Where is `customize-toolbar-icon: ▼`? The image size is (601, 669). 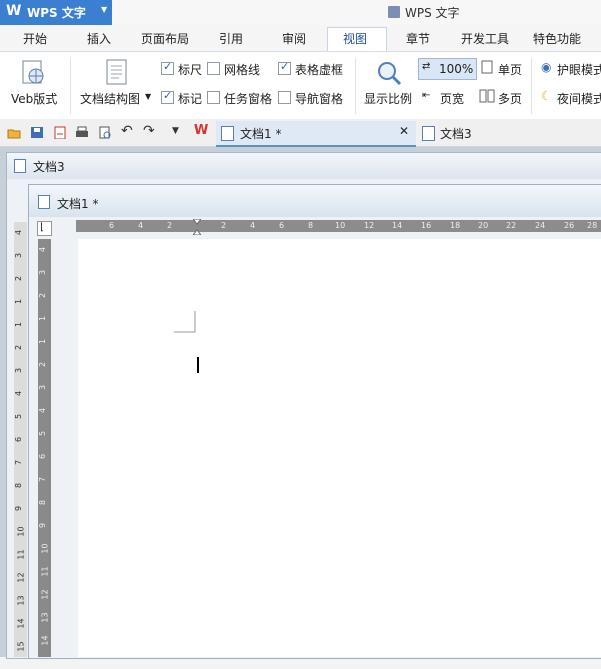 customize-toolbar-icon: ▼ is located at coordinates (175, 131).